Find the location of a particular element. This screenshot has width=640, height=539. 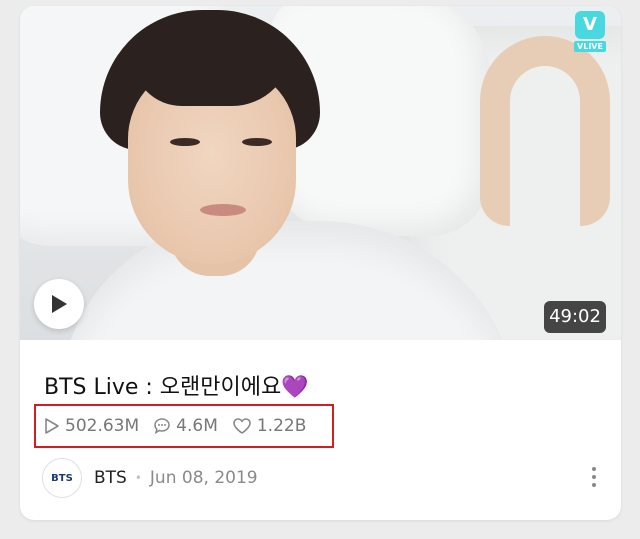

vlive-text: VLIVE is located at coordinates (590, 46).